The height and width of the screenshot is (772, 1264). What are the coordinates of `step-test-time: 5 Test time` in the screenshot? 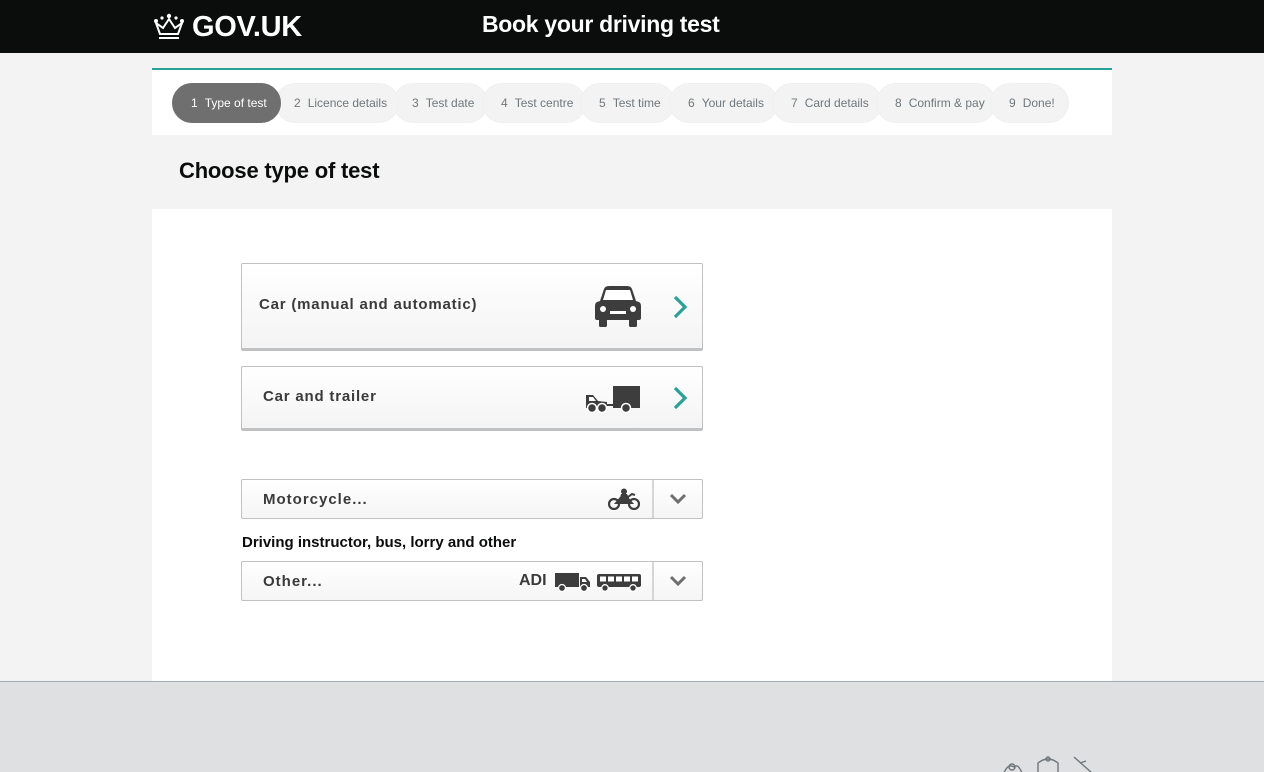 It's located at (627, 103).